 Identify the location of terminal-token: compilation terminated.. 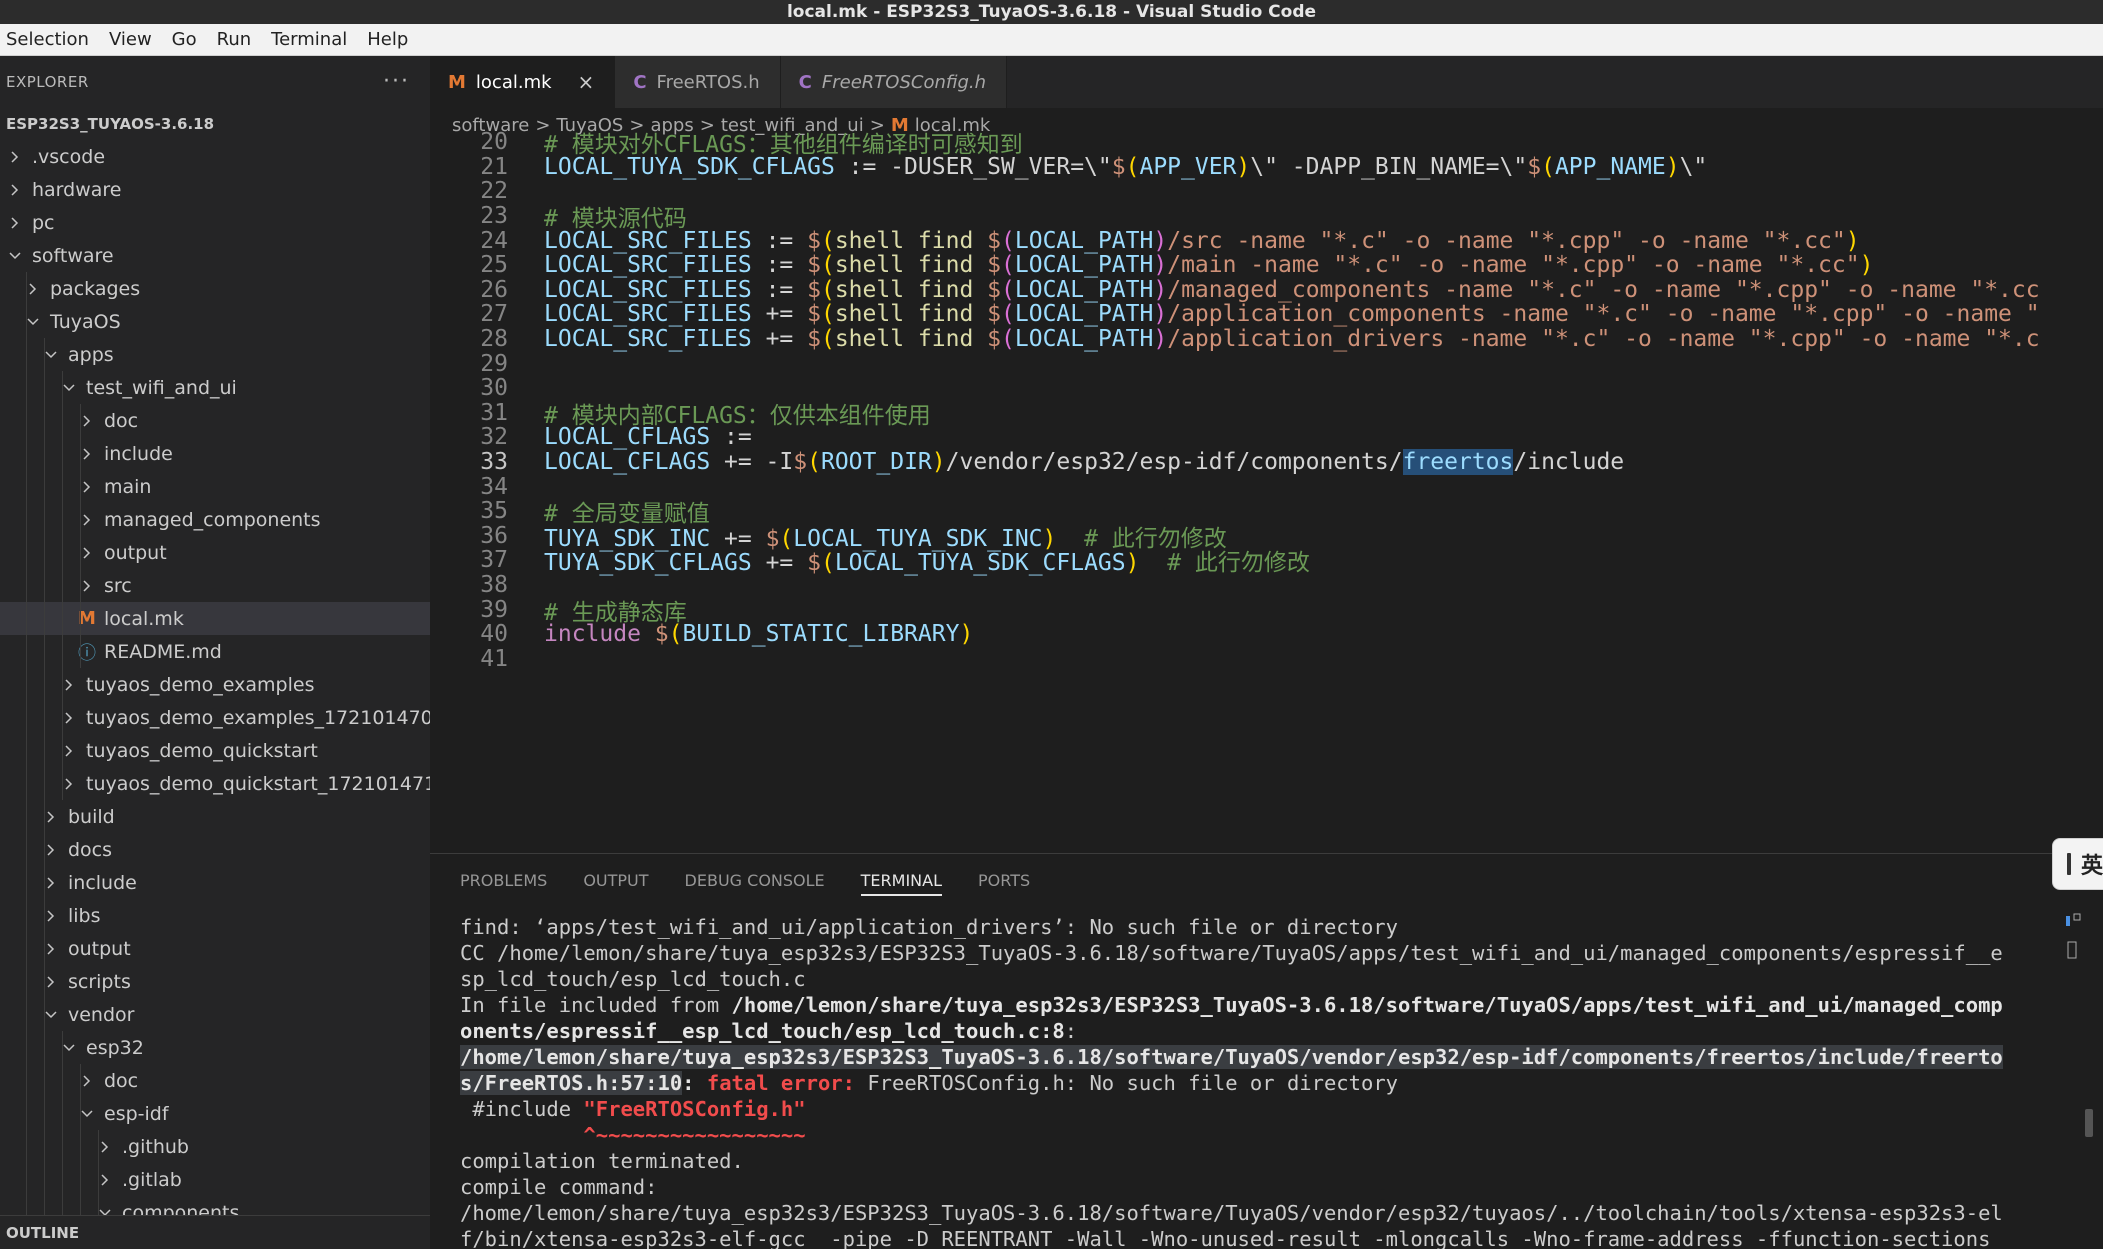
(602, 1161).